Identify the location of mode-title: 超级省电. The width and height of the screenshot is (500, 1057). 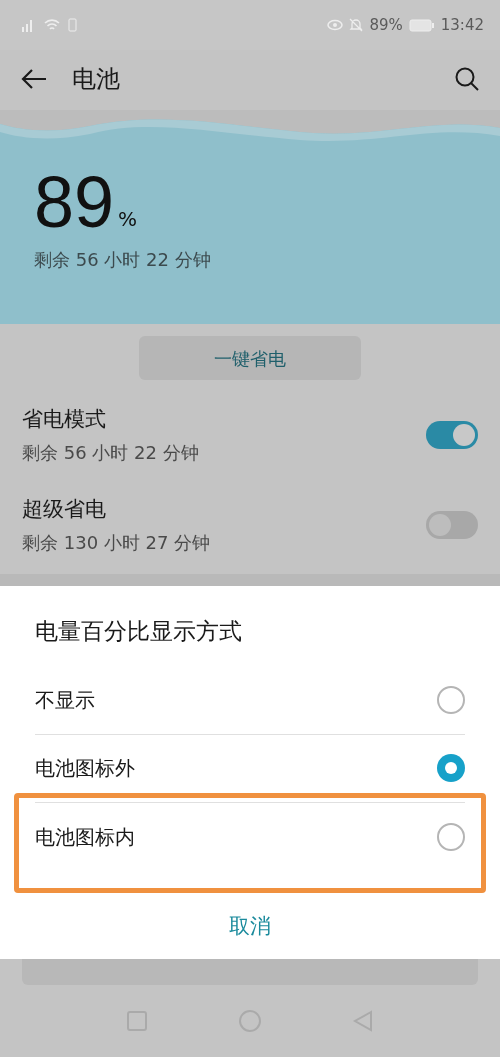
(64, 509).